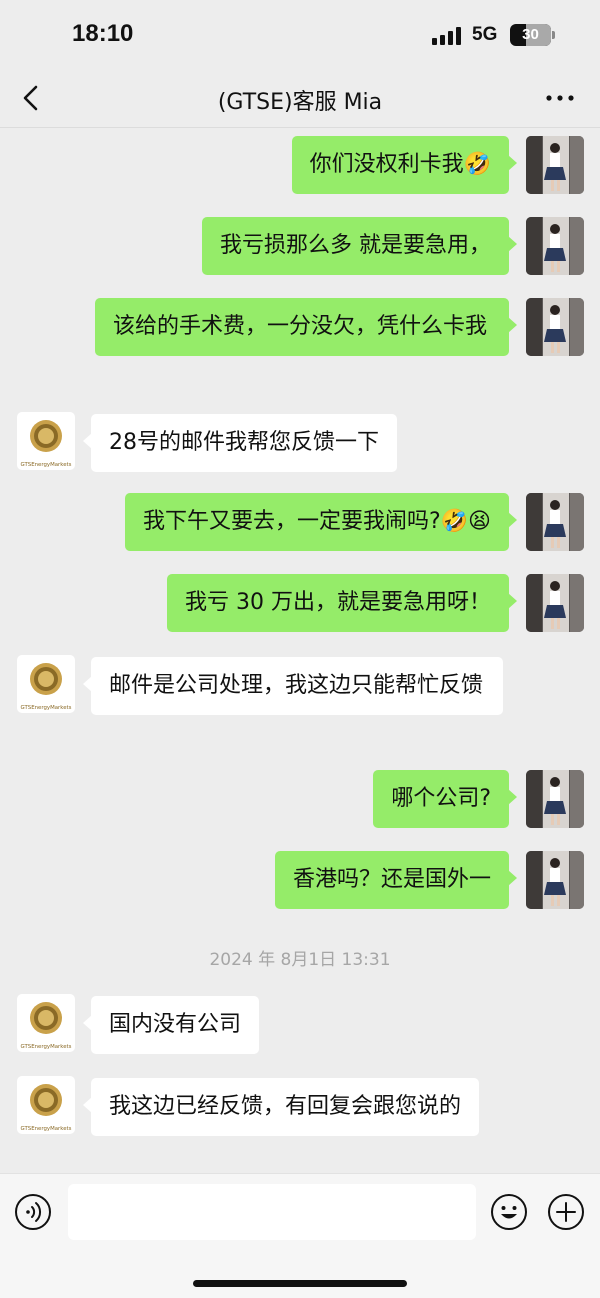 The image size is (600, 1298). I want to click on message-bubble: 邮件是公司处理，我这边只能帮忙反馈, so click(293, 686).